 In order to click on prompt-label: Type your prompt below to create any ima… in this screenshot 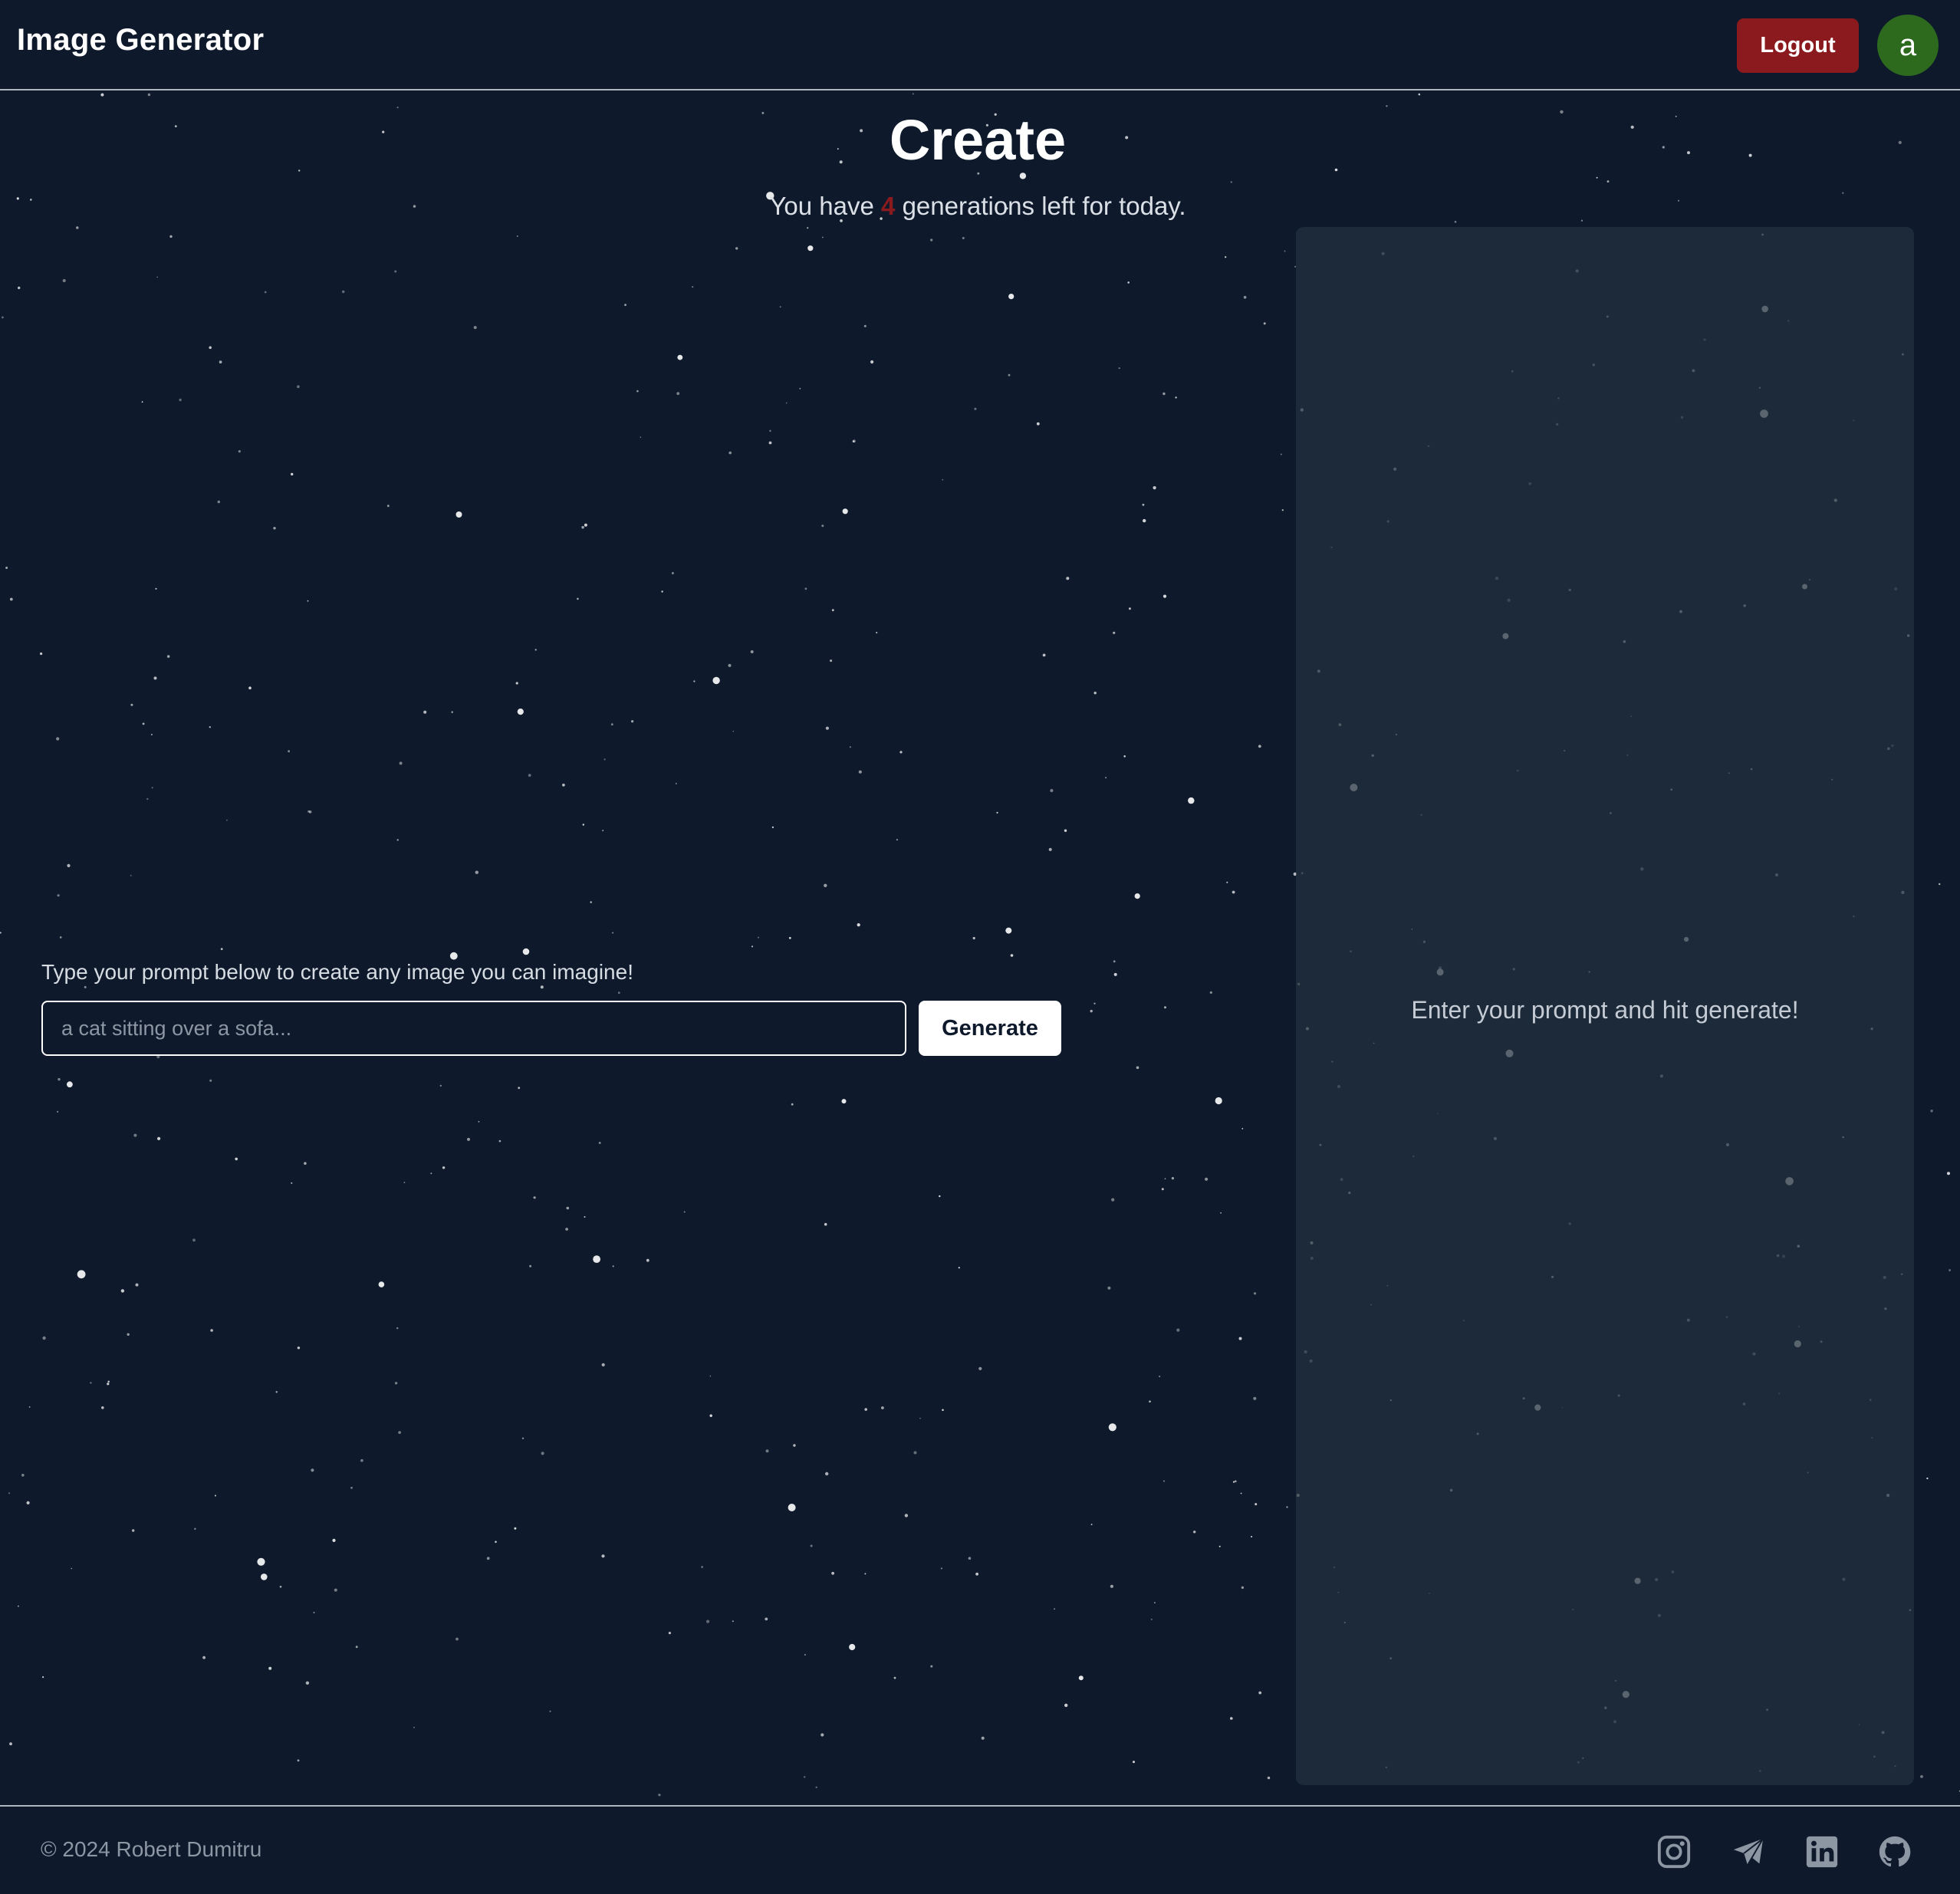, I will do `click(337, 972)`.